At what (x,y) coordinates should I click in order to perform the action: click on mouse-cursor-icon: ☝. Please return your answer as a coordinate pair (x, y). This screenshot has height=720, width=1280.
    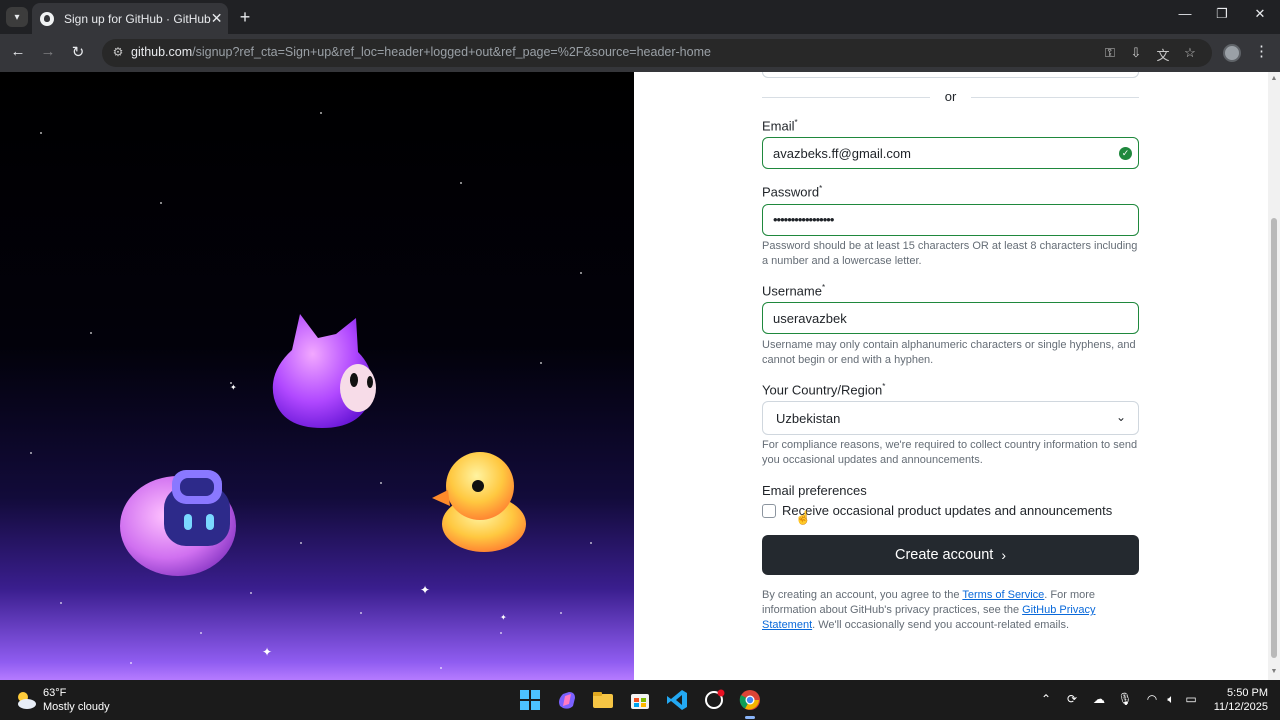
    Looking at the image, I should click on (803, 517).